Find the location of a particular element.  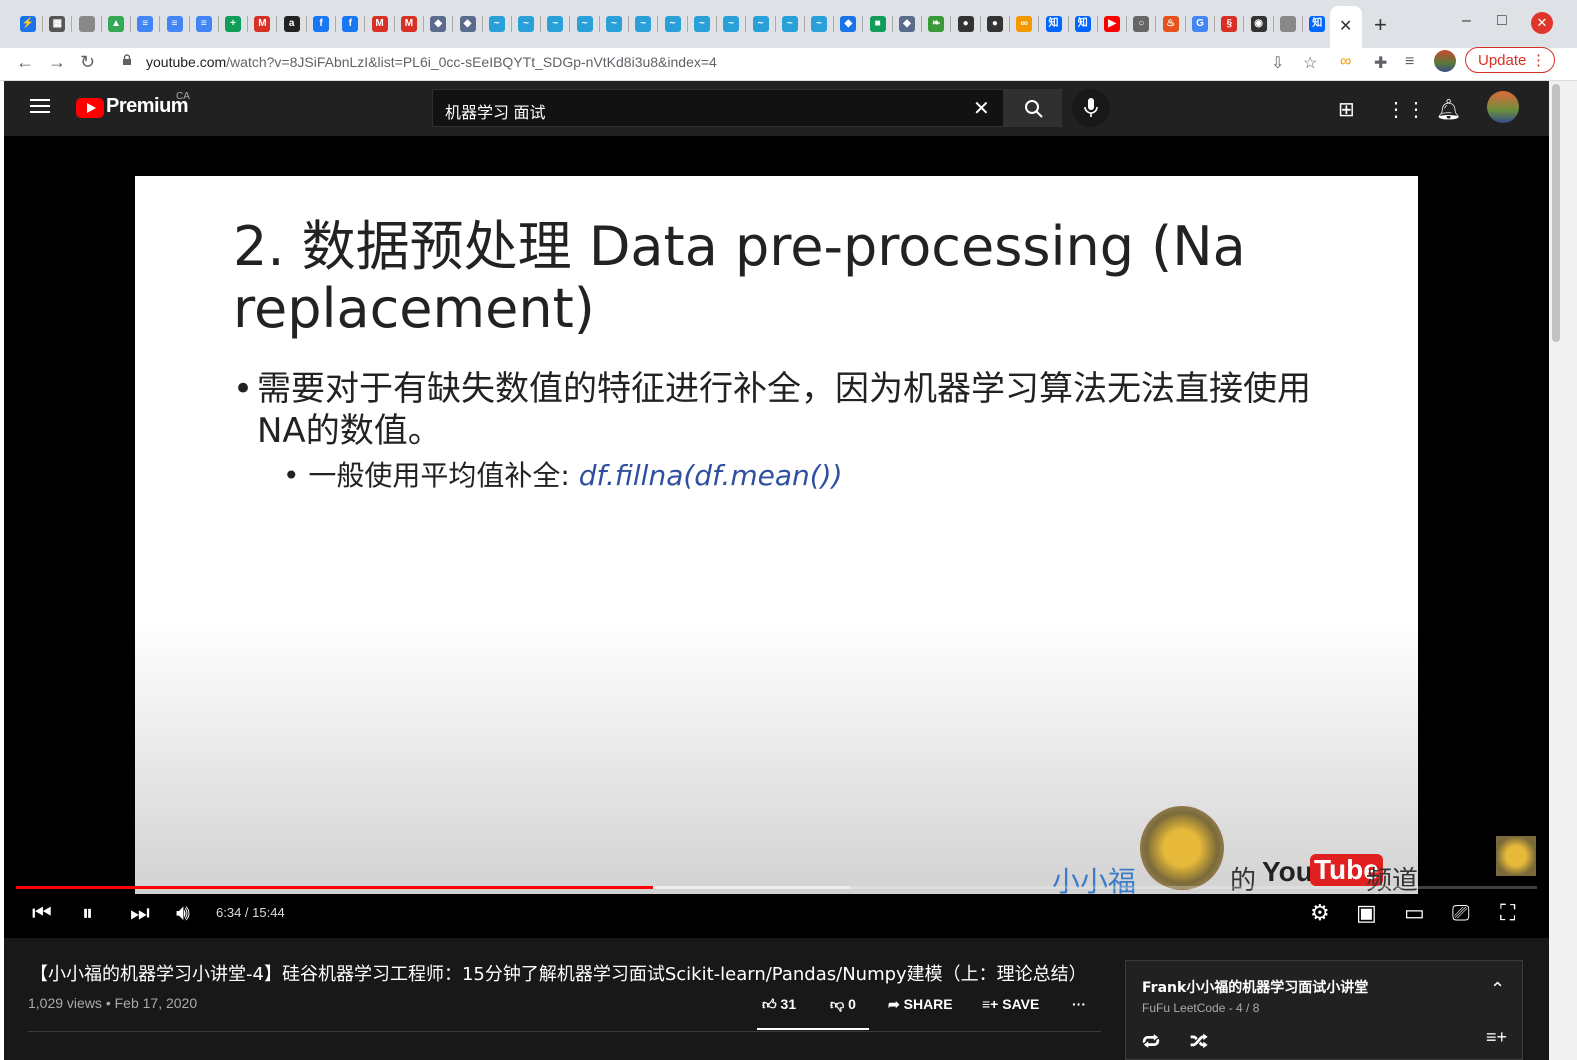

like-button: 👍︎ 31 is located at coordinates (779, 1004).